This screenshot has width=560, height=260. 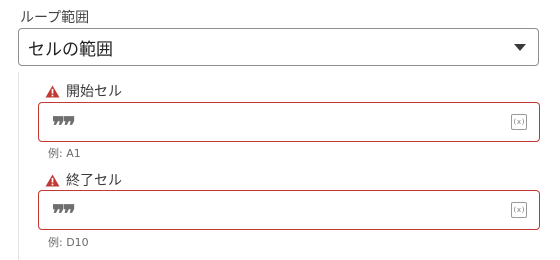 I want to click on end-cell-label-row: 終了セル, so click(x=83, y=180).